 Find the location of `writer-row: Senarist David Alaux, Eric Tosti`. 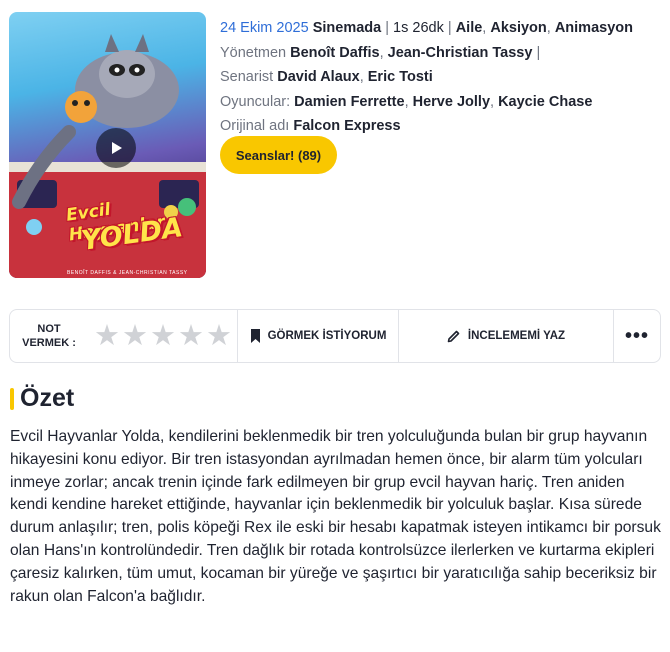

writer-row: Senarist David Alaux, Eric Tosti is located at coordinates (326, 77).